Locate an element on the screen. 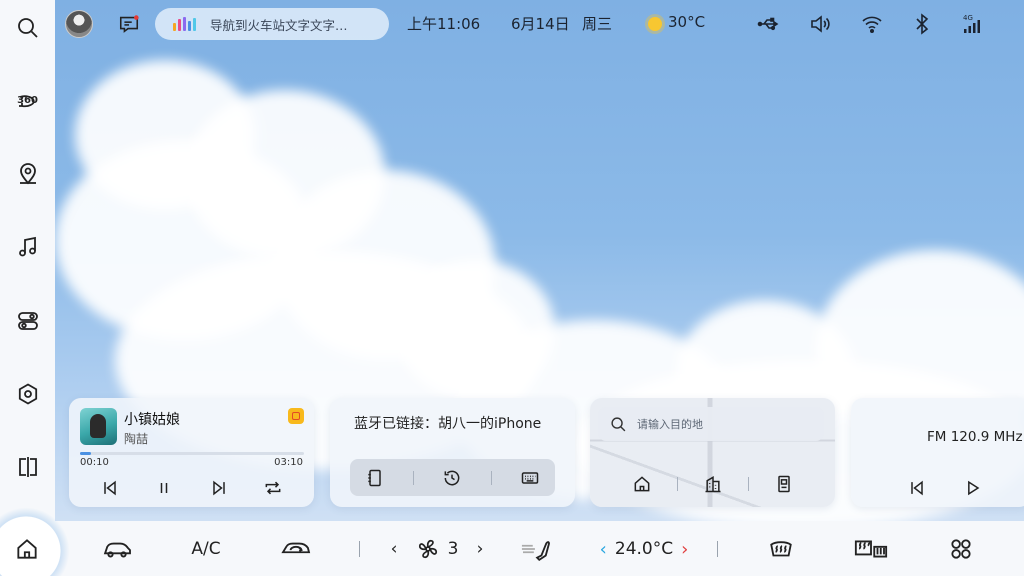 This screenshot has width=1024, height=576. dialpad-button is located at coordinates (530, 478).